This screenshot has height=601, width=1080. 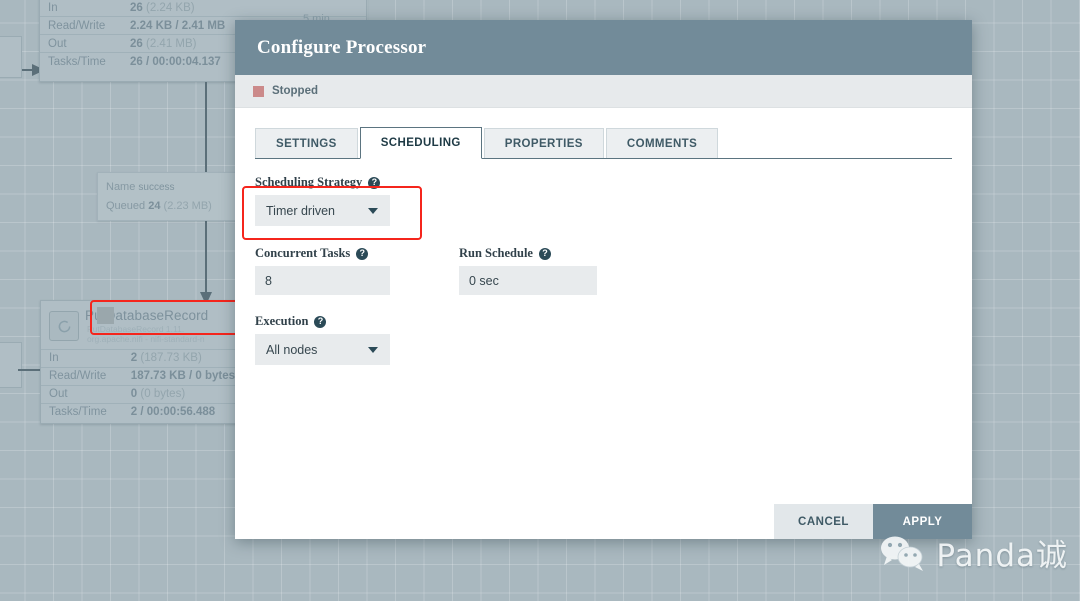 I want to click on run-schedule-label-row: Run Schedule ?, so click(x=528, y=253).